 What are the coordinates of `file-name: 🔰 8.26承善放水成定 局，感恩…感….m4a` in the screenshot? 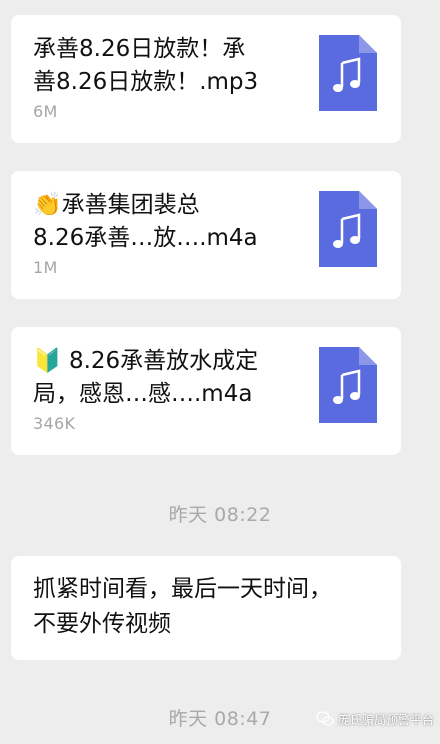 It's located at (146, 377).